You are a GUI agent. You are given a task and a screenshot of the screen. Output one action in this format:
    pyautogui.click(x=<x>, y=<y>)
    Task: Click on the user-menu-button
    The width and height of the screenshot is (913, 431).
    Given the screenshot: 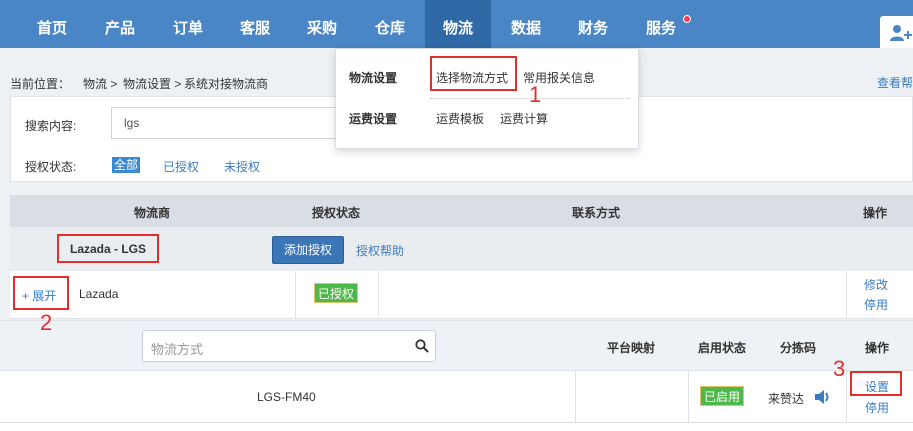 What is the action you would take?
    pyautogui.click(x=896, y=32)
    